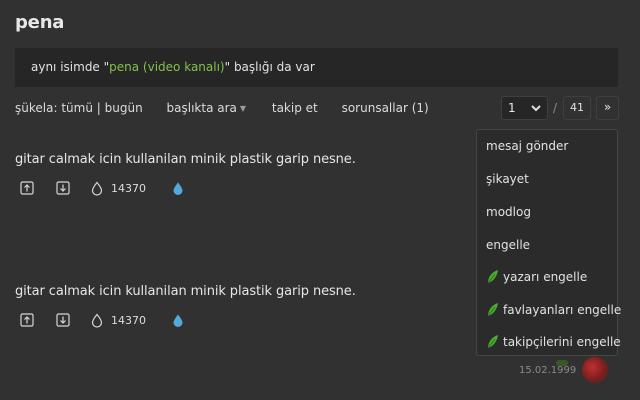 The width and height of the screenshot is (640, 400). I want to click on menu-item-label: modlog, so click(508, 212).